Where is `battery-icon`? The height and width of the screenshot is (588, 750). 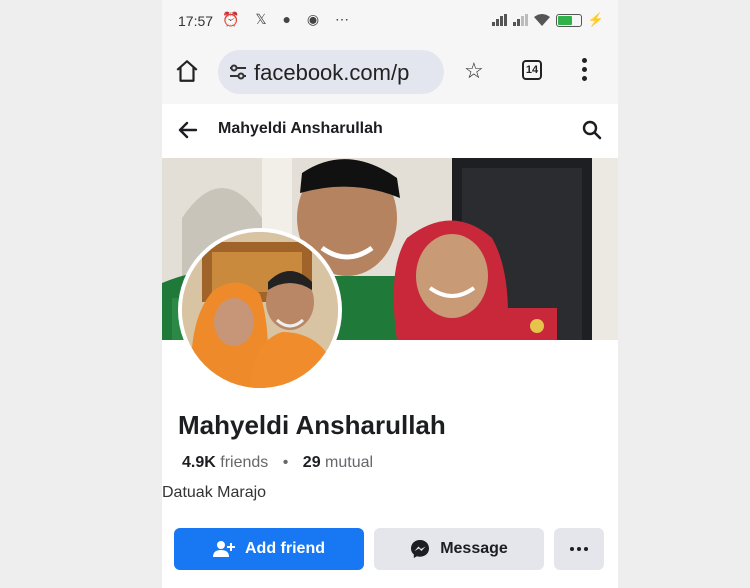 battery-icon is located at coordinates (568, 20).